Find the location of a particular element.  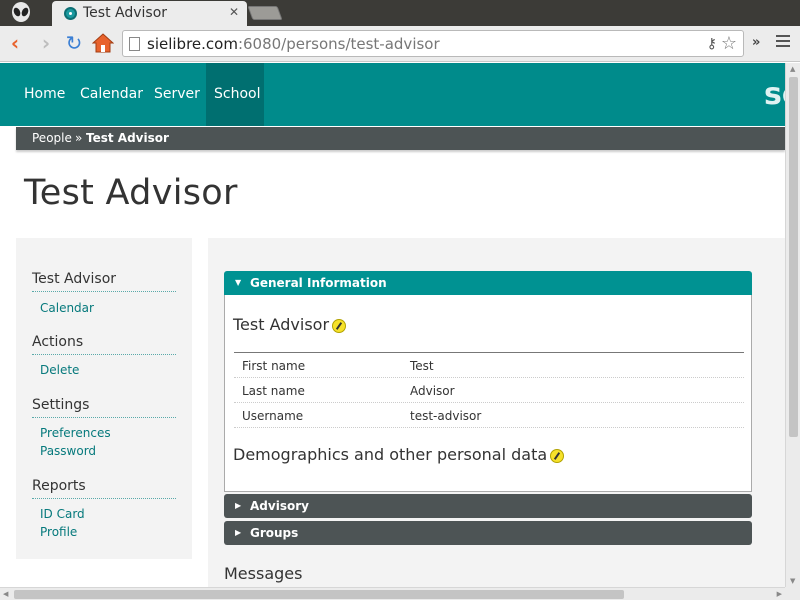

back-arrow-icon: ‹ is located at coordinates (15, 43).